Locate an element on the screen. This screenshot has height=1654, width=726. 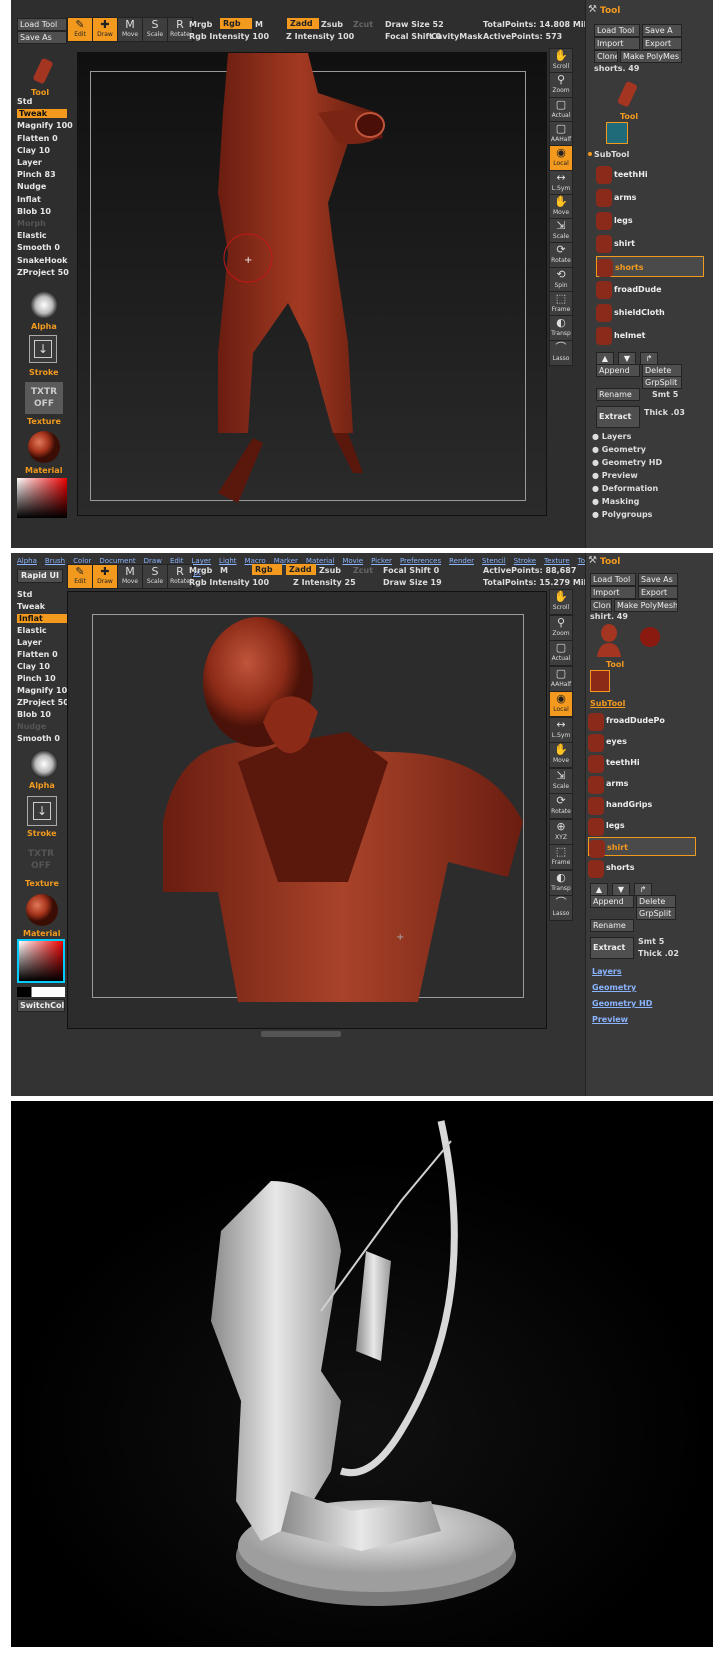
load-tool-button: Load Tool is located at coordinates (42, 24).